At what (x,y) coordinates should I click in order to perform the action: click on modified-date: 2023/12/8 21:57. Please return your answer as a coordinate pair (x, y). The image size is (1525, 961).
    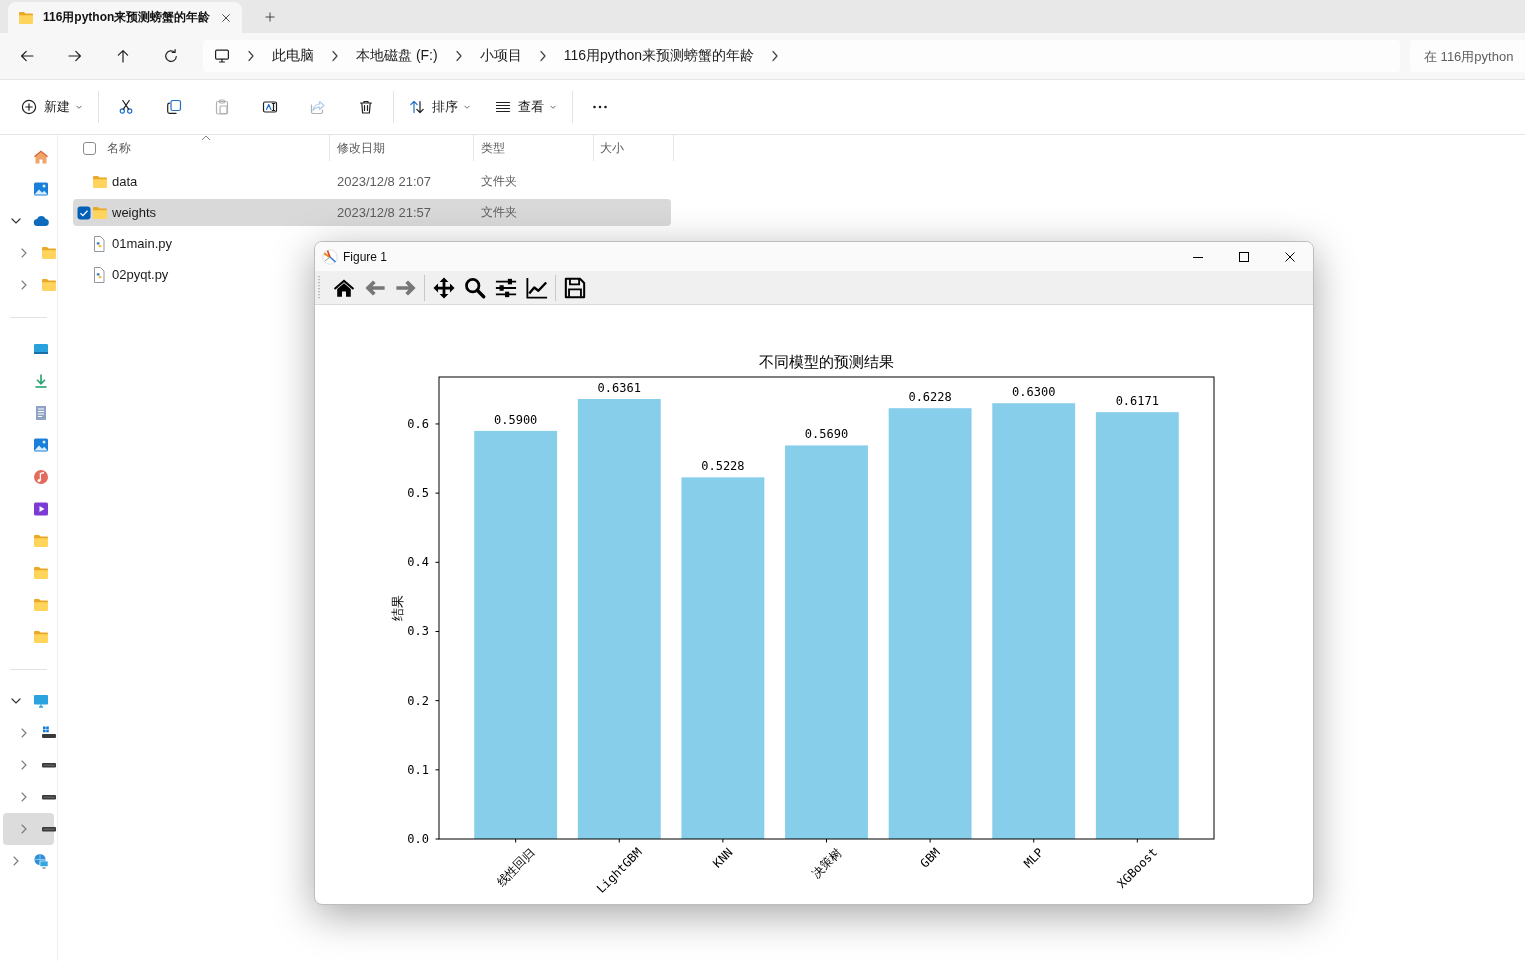
    Looking at the image, I should click on (384, 212).